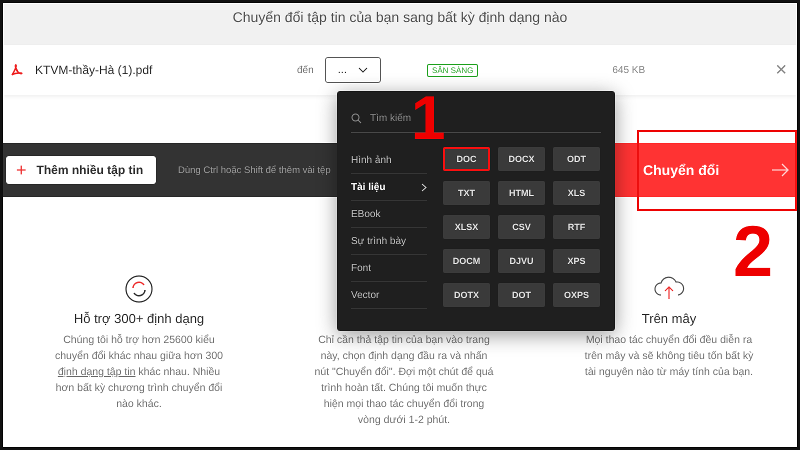 This screenshot has width=800, height=450. Describe the element at coordinates (781, 70) in the screenshot. I see `close-button: ×` at that location.